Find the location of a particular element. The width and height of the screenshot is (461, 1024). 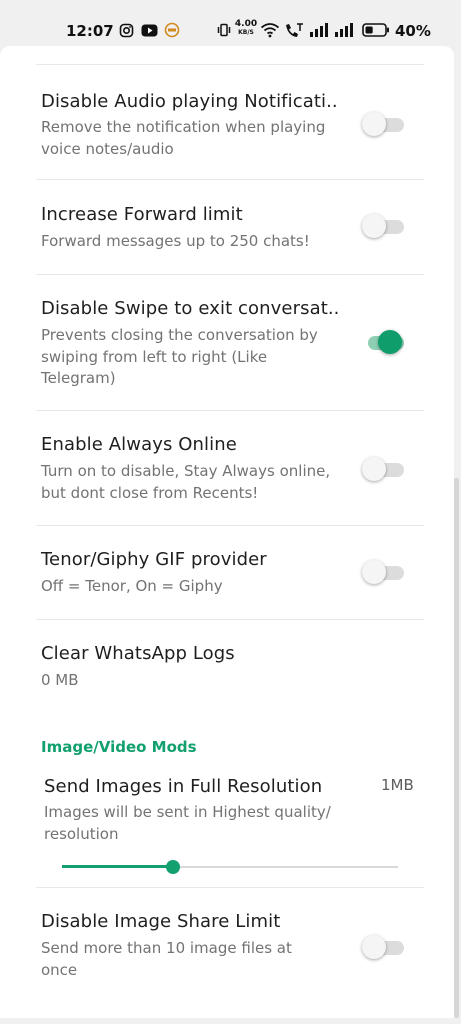

setting-subtitle: Off = Tenor, On = Giphy is located at coordinates (132, 586).